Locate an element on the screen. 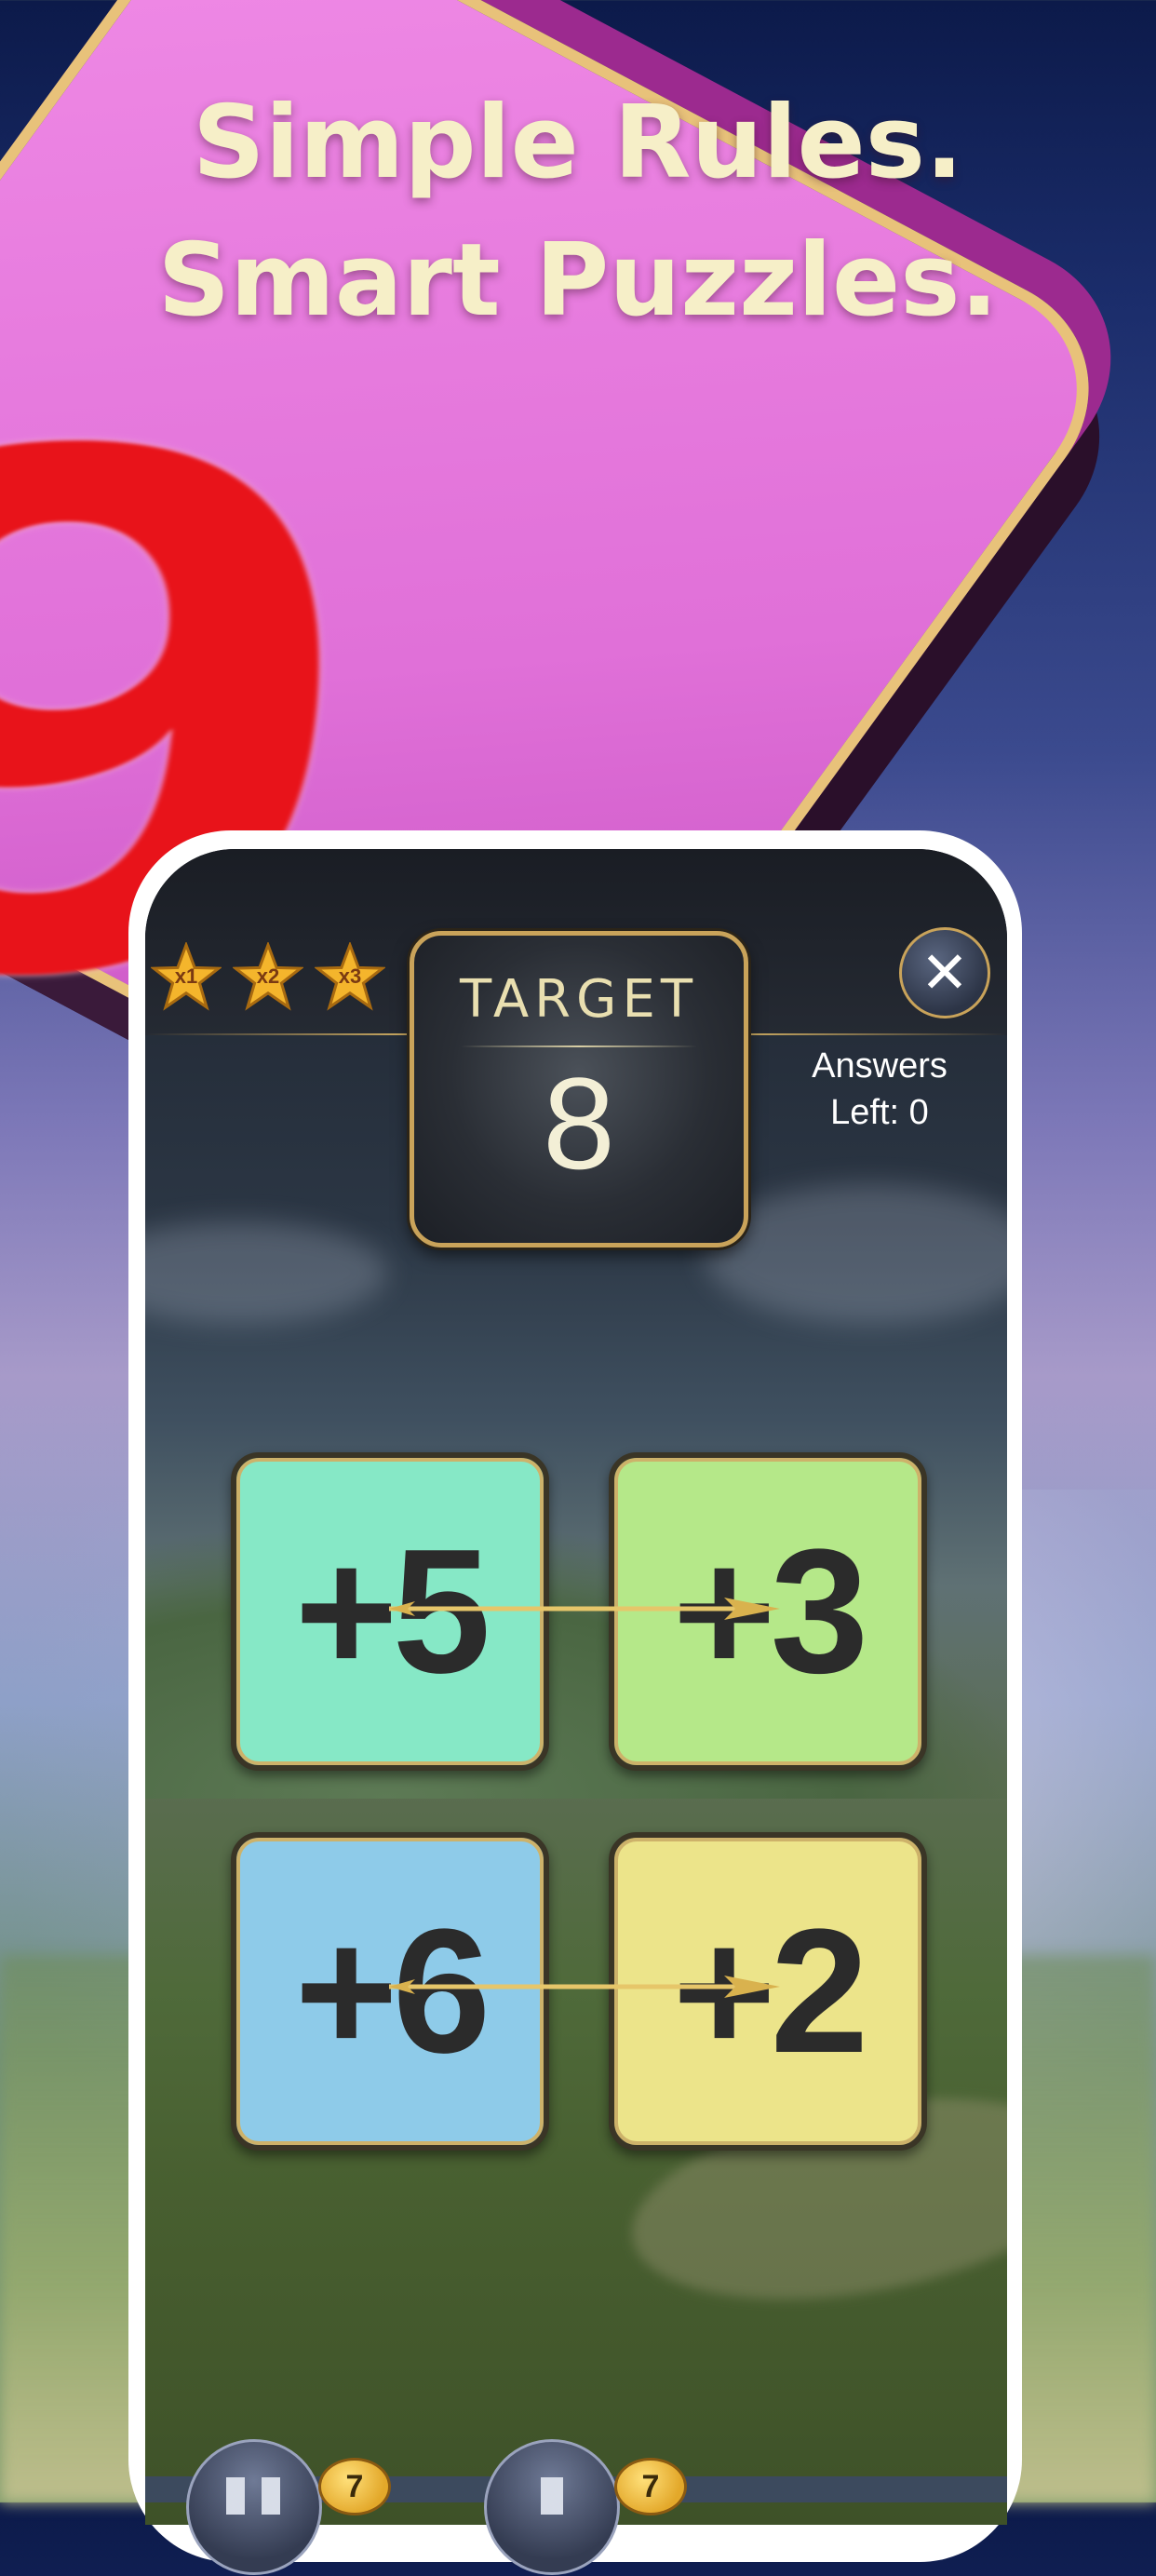 Image resolution: width=1156 pixels, height=2576 pixels. headline: Simple Rules. Smart Puzzles. is located at coordinates (578, 212).